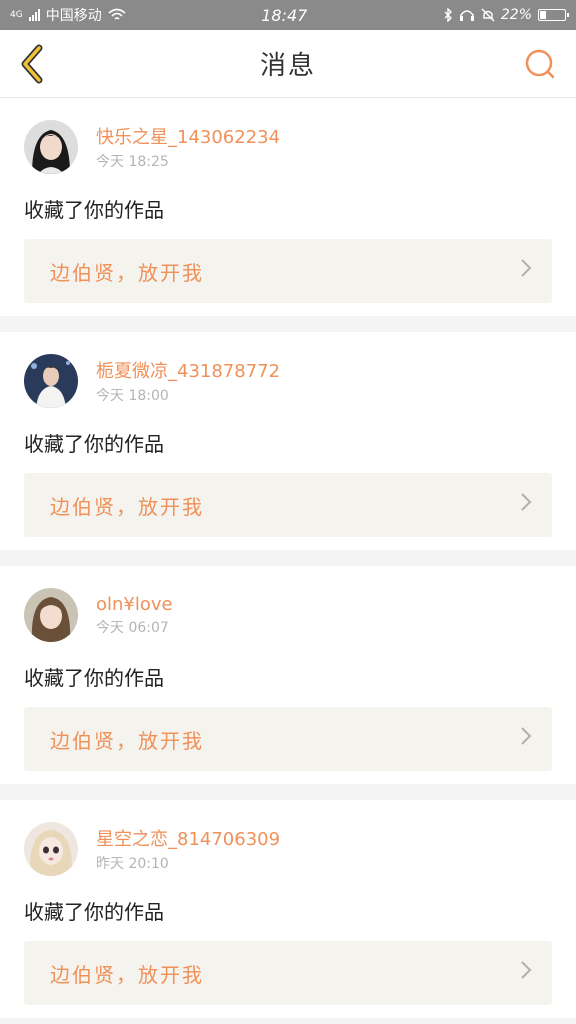 Image resolution: width=576 pixels, height=1024 pixels. What do you see at coordinates (34, 15) in the screenshot?
I see `signal-icon` at bounding box center [34, 15].